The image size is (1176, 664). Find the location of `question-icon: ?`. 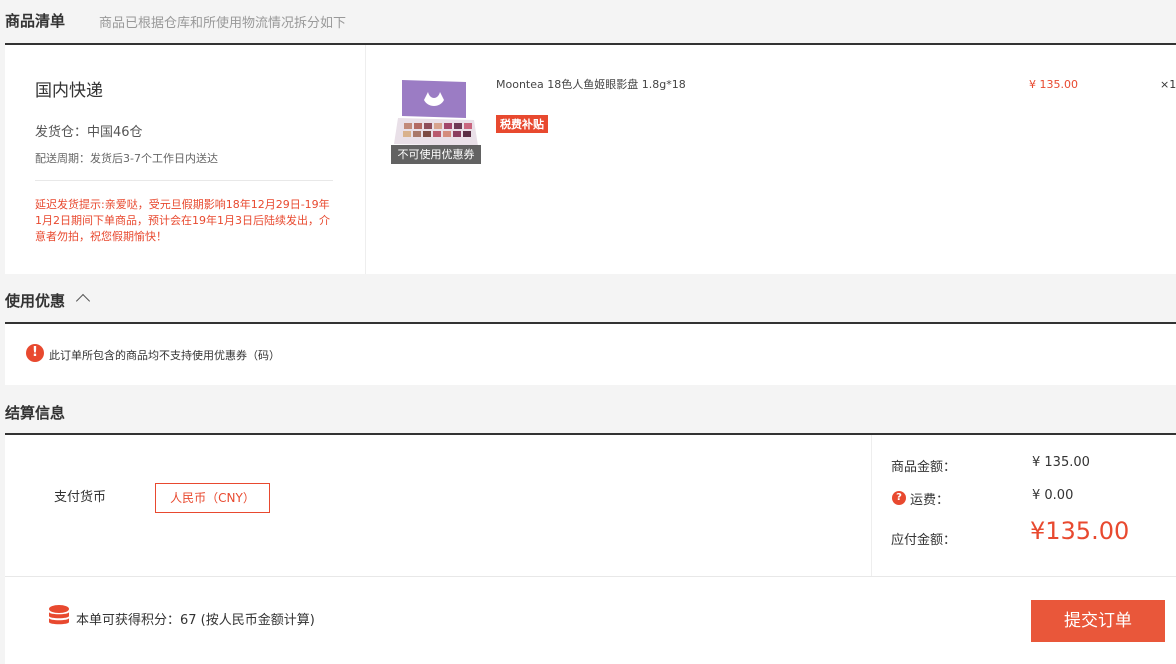

question-icon: ? is located at coordinates (899, 498).